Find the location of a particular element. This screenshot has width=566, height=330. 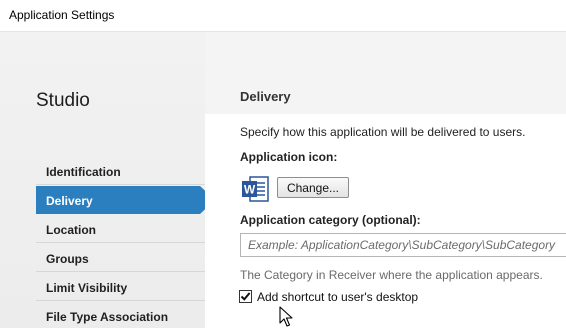

sidebar-item-file-type-association: File Type Association is located at coordinates (120, 316).